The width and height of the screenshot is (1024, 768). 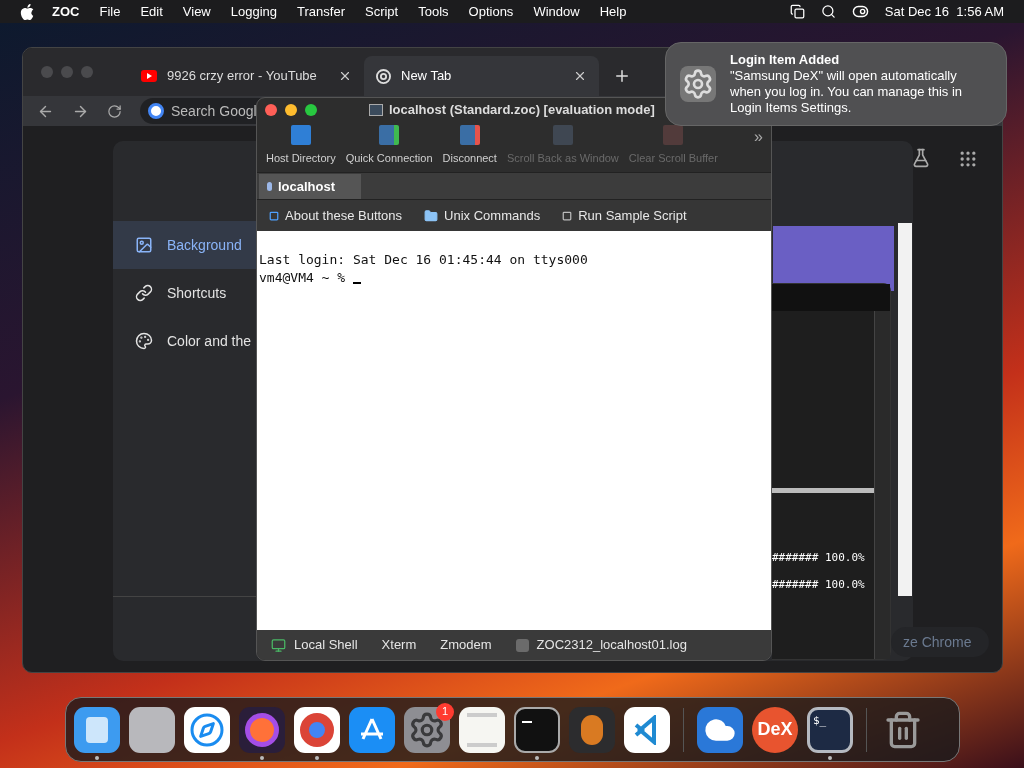 I want to click on terminal-stop-icon, so click(x=469, y=135).